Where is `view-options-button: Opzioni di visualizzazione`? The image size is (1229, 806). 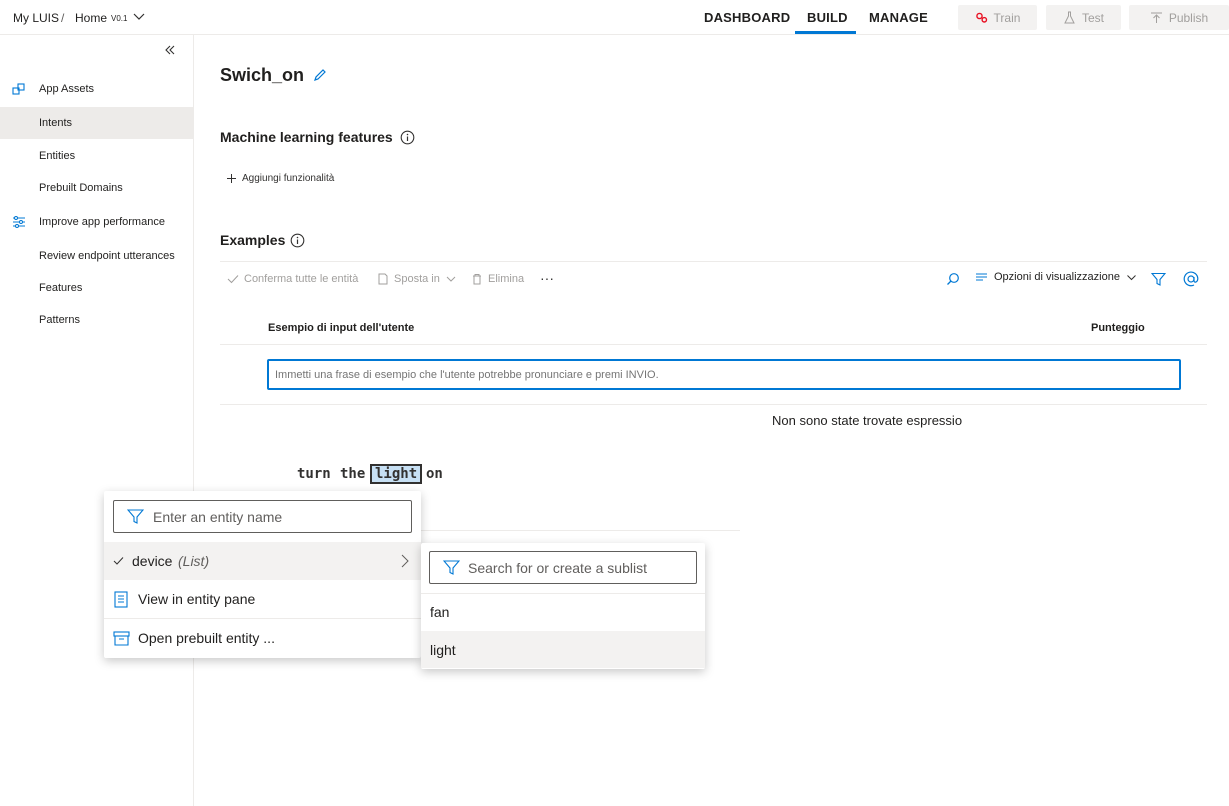 view-options-button: Opzioni di visualizzazione is located at coordinates (1056, 277).